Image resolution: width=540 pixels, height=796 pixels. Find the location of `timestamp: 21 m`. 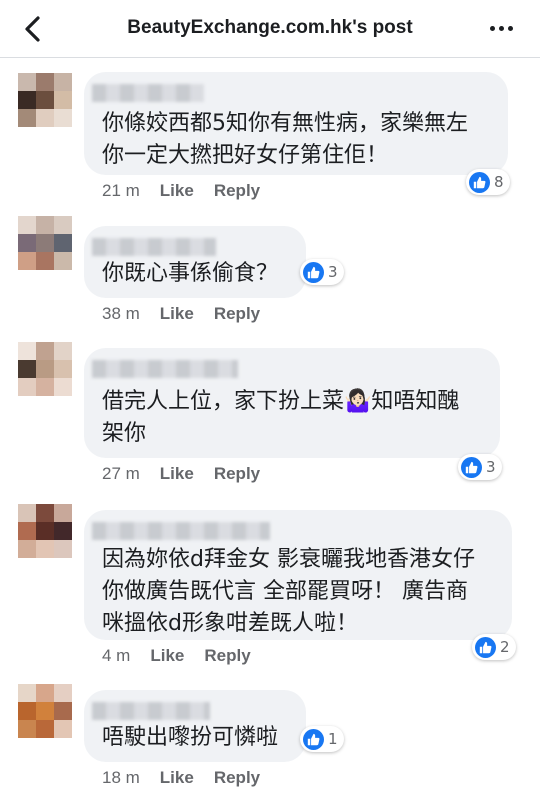

timestamp: 21 m is located at coordinates (121, 190).